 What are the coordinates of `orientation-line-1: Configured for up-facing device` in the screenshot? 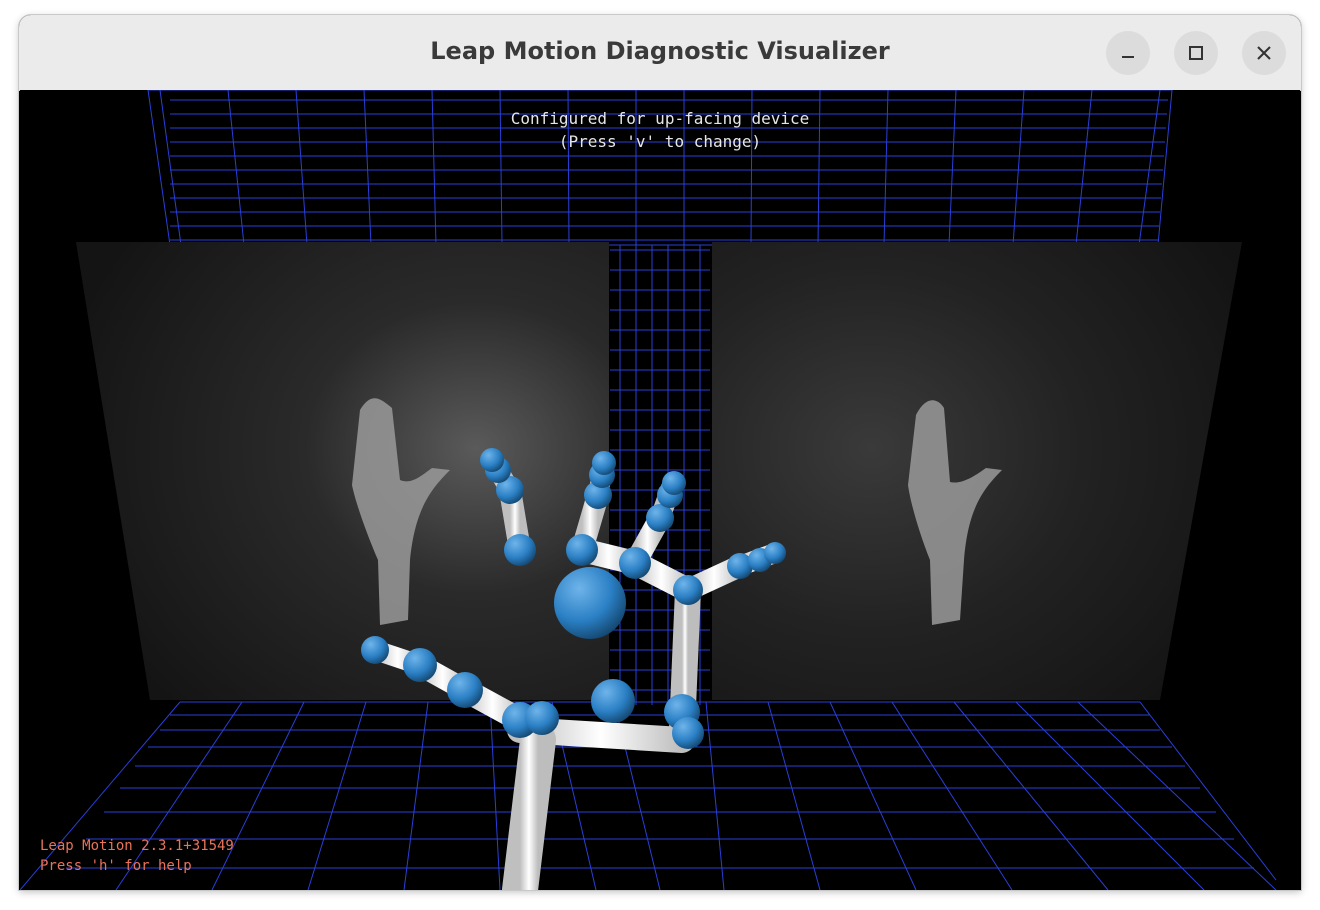 It's located at (660, 118).